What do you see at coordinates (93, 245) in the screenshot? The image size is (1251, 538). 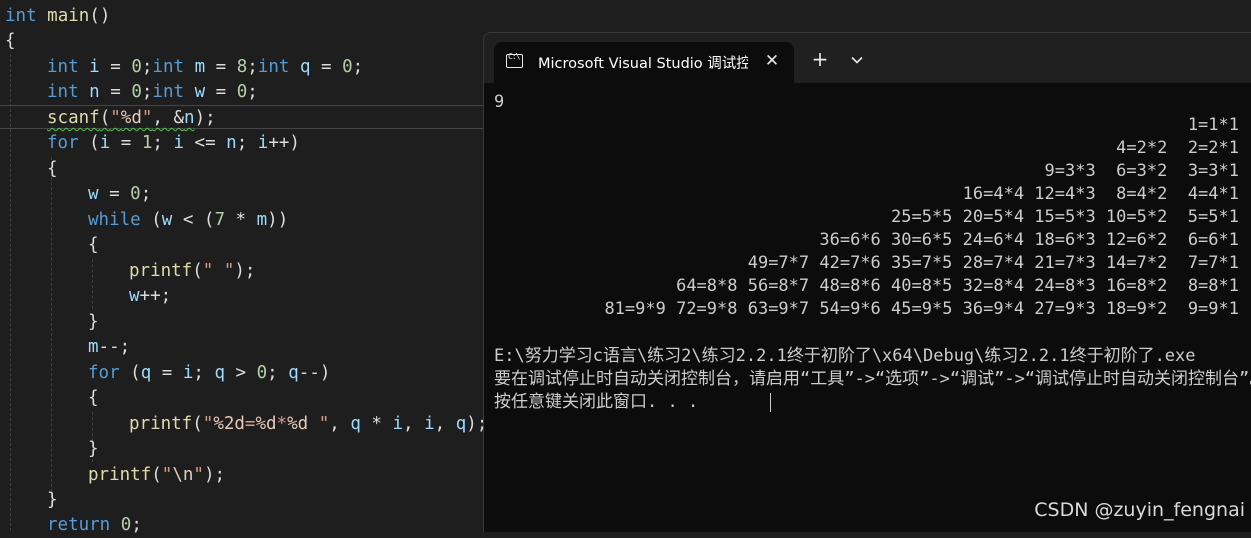 I see `code-line-10: {` at bounding box center [93, 245].